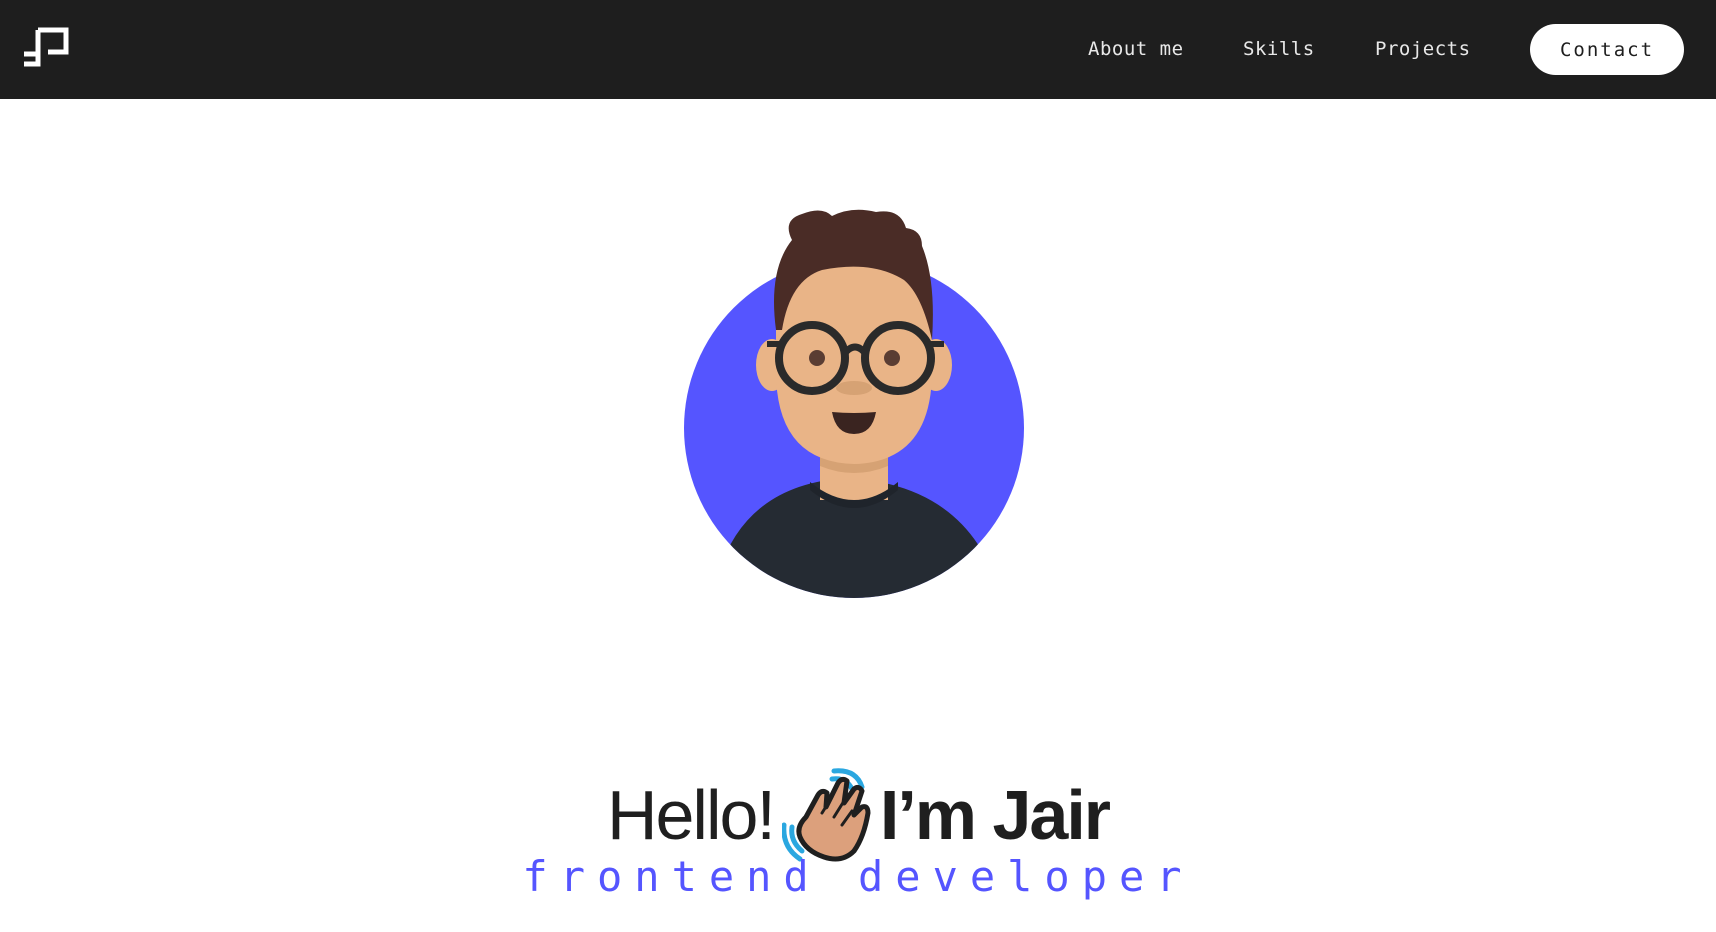 The image size is (1716, 932). What do you see at coordinates (691, 814) in the screenshot?
I see `greeting-text: Hello!` at bounding box center [691, 814].